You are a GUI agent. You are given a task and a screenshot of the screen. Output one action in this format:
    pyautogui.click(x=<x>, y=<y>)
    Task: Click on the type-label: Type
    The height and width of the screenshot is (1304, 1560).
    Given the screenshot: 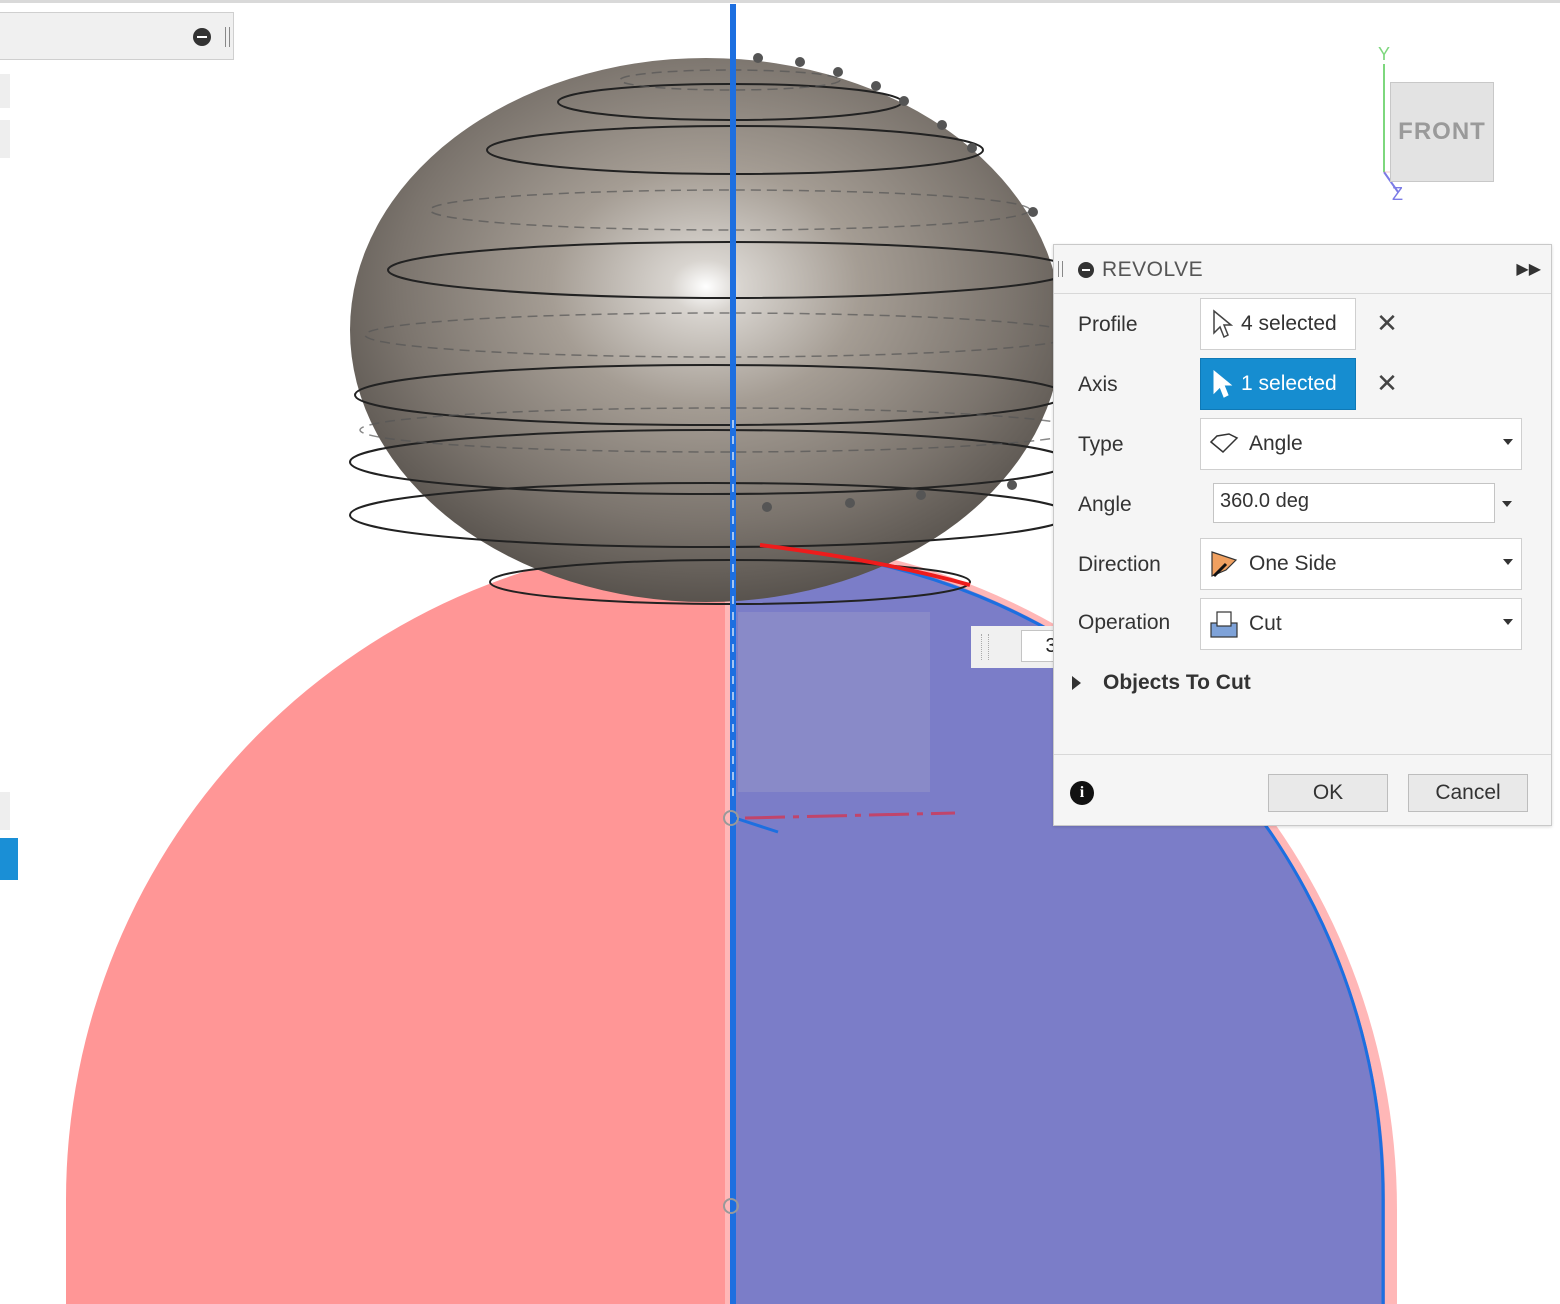 What is the action you would take?
    pyautogui.click(x=1101, y=444)
    